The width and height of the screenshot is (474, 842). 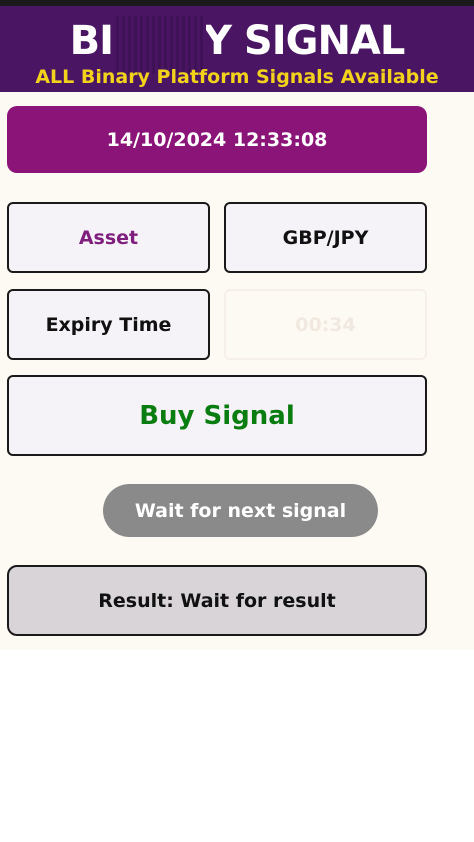 What do you see at coordinates (217, 415) in the screenshot?
I see `signal-display: Buy Signal` at bounding box center [217, 415].